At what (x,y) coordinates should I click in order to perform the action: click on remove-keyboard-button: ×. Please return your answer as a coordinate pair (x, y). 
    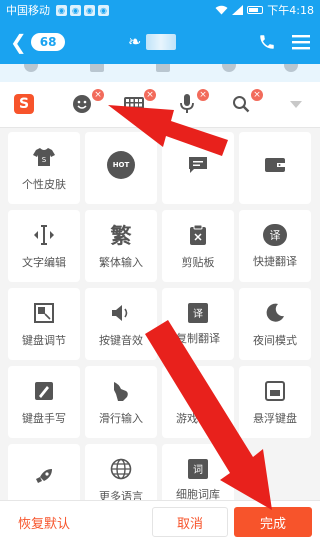
    Looking at the image, I should click on (150, 95).